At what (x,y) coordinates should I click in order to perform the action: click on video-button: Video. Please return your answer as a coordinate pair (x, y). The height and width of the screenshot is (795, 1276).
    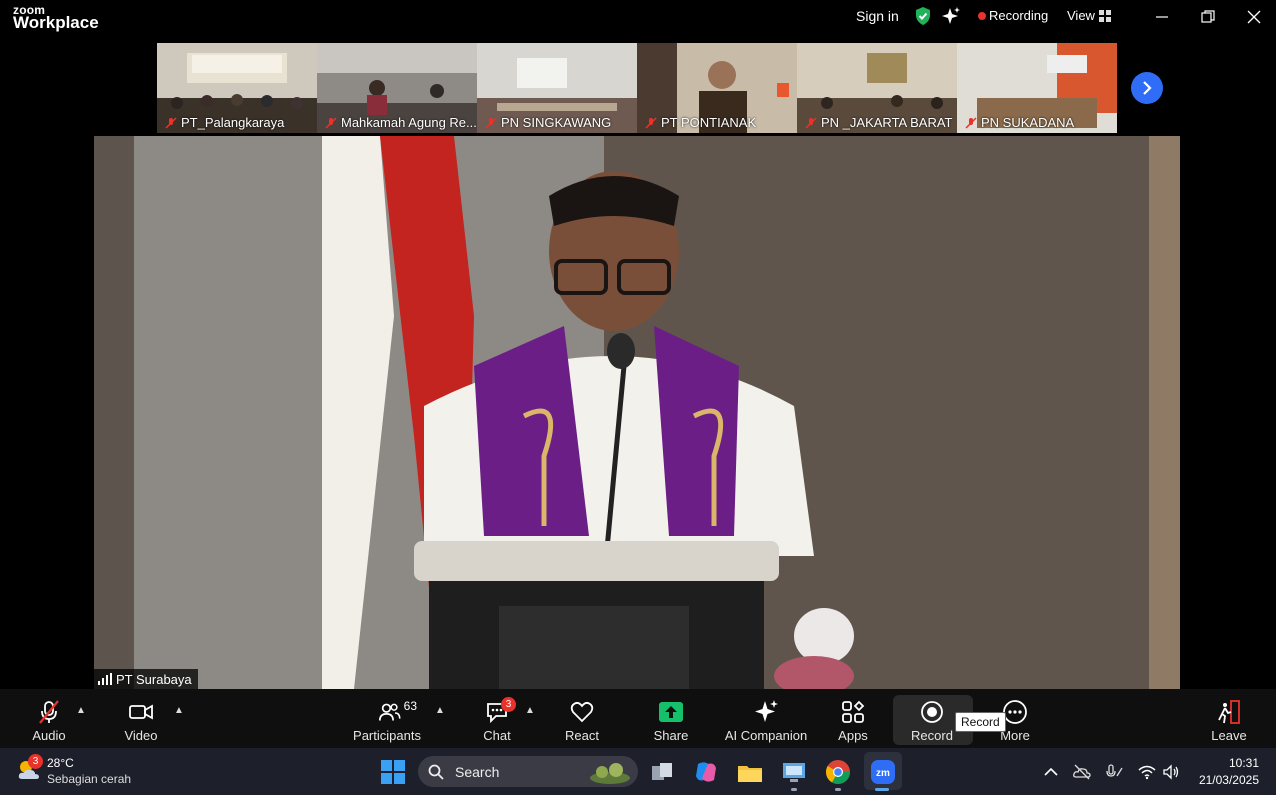
    Looking at the image, I should click on (141, 718).